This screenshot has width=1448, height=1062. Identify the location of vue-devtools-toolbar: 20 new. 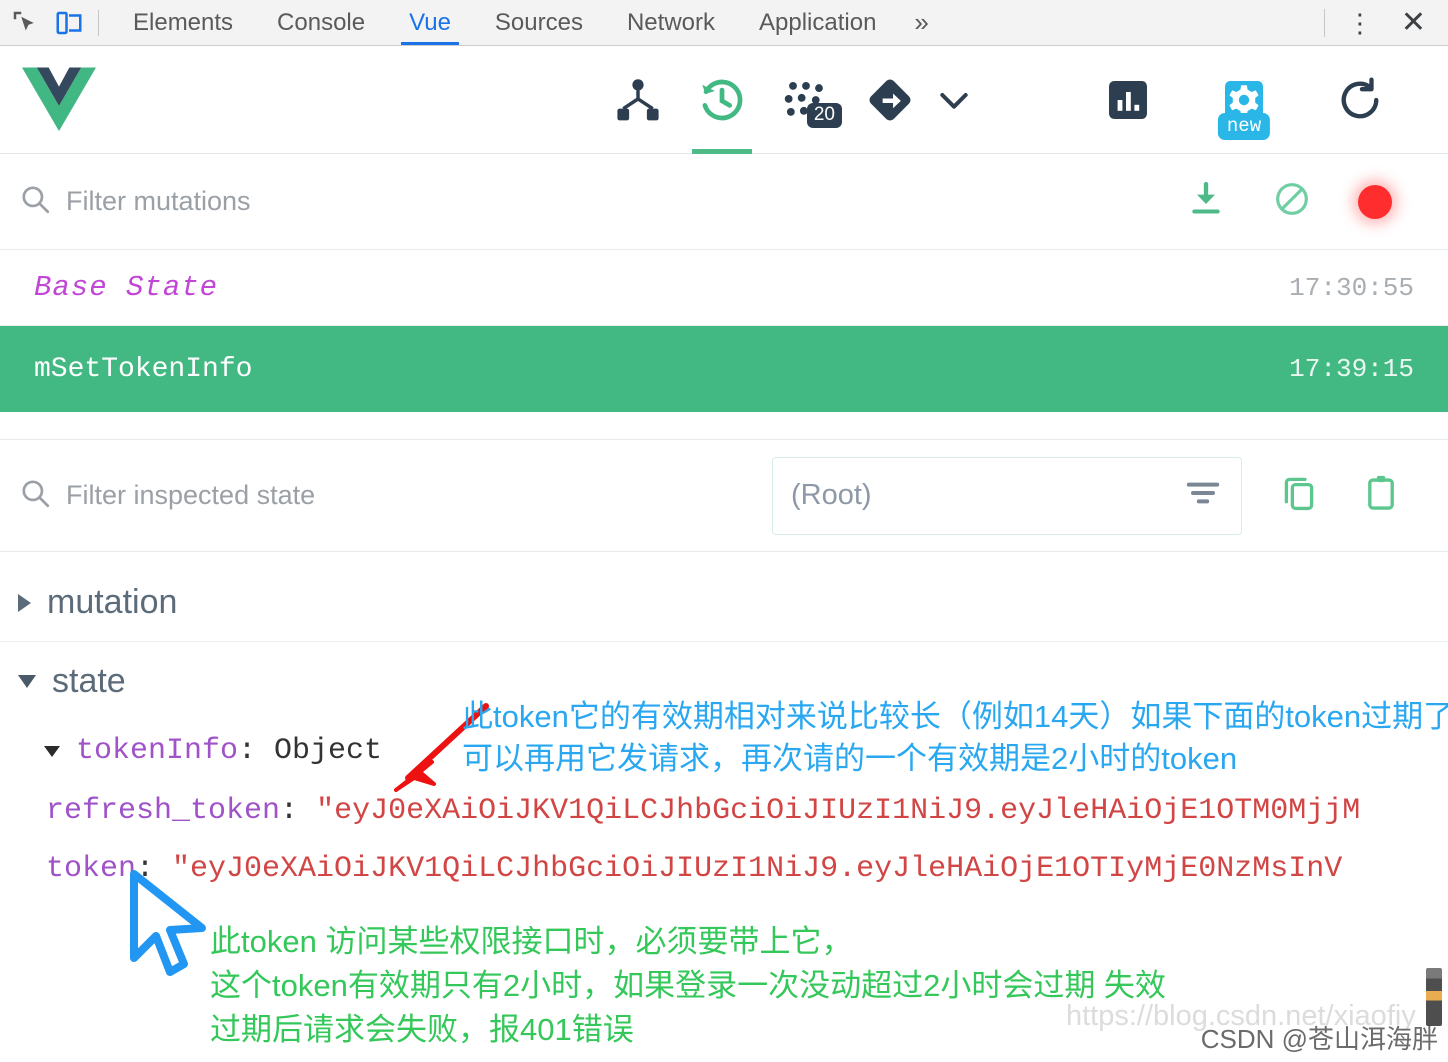
(724, 100).